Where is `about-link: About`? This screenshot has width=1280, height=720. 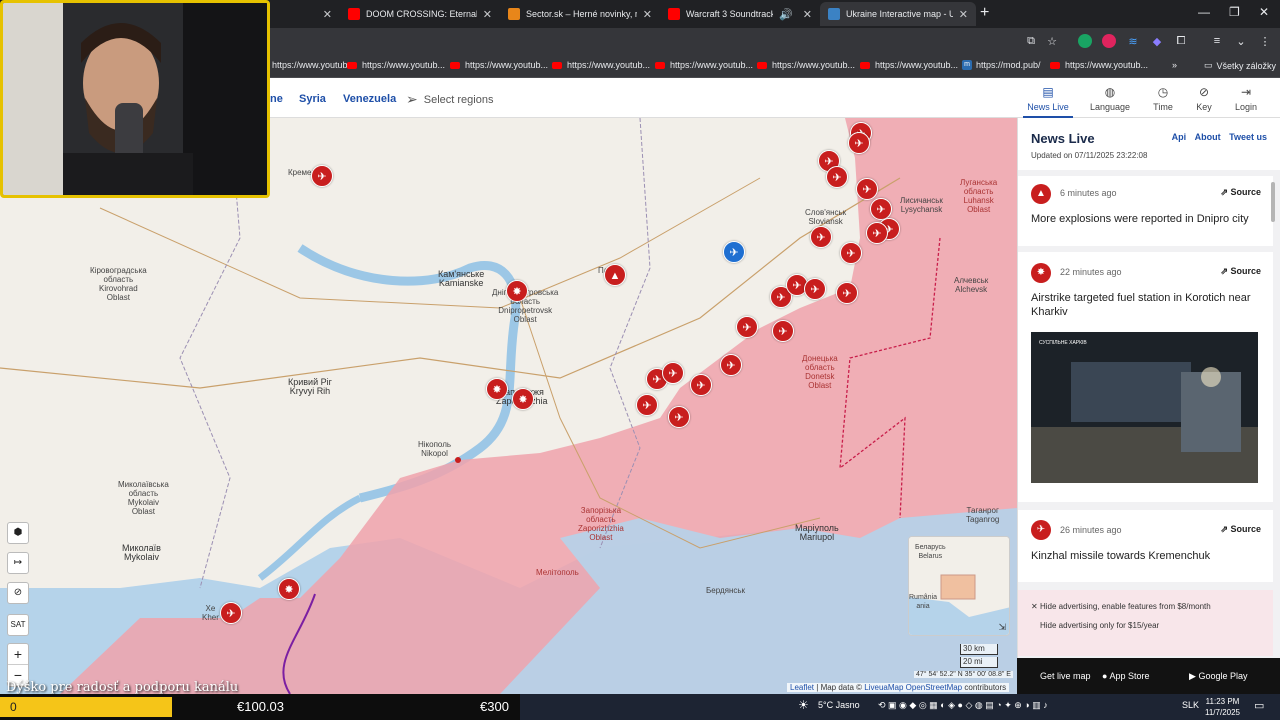
about-link: About is located at coordinates (1208, 137).